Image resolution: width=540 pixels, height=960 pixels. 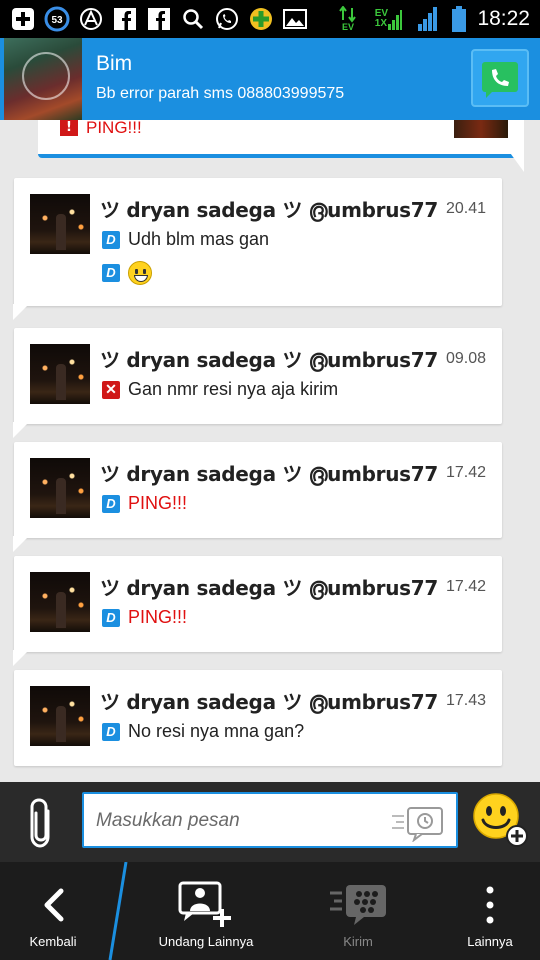 What do you see at coordinates (140, 273) in the screenshot?
I see `grin-emoji-icon` at bounding box center [140, 273].